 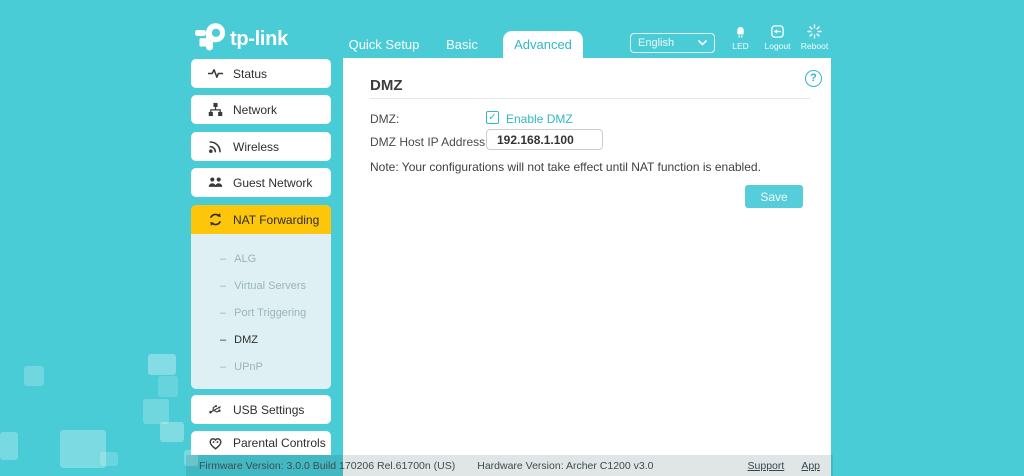 I want to click on brand-text: tp-link, so click(x=259, y=39).